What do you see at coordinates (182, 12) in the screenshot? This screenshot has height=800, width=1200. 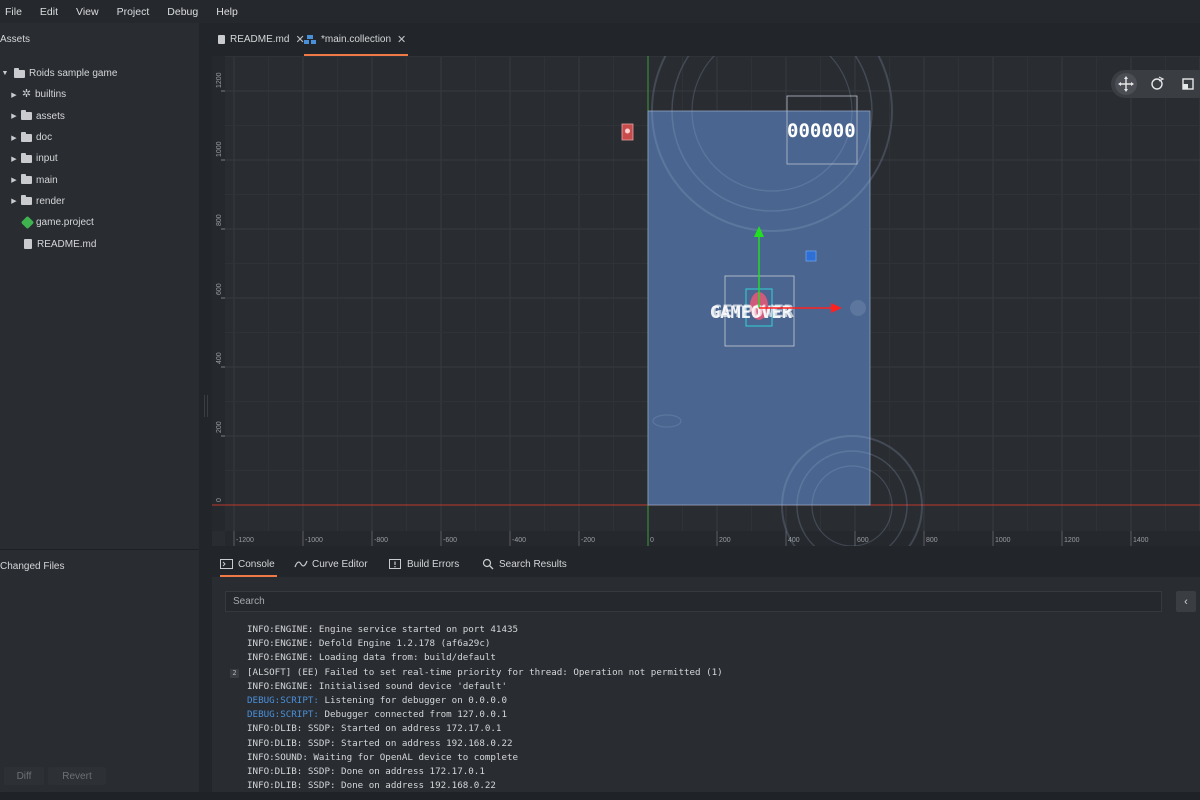 I see `menu-debug: Debug` at bounding box center [182, 12].